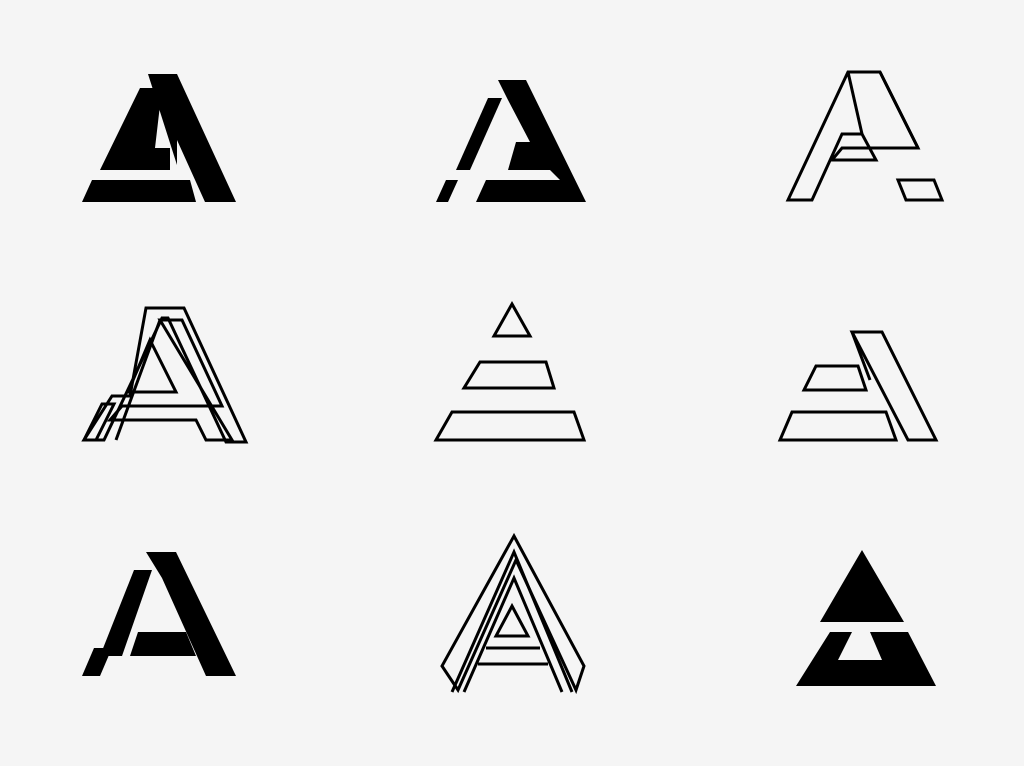 Image resolution: width=1024 pixels, height=766 pixels. What do you see at coordinates (513, 613) in the screenshot?
I see `logo-a-outline-inline` at bounding box center [513, 613].